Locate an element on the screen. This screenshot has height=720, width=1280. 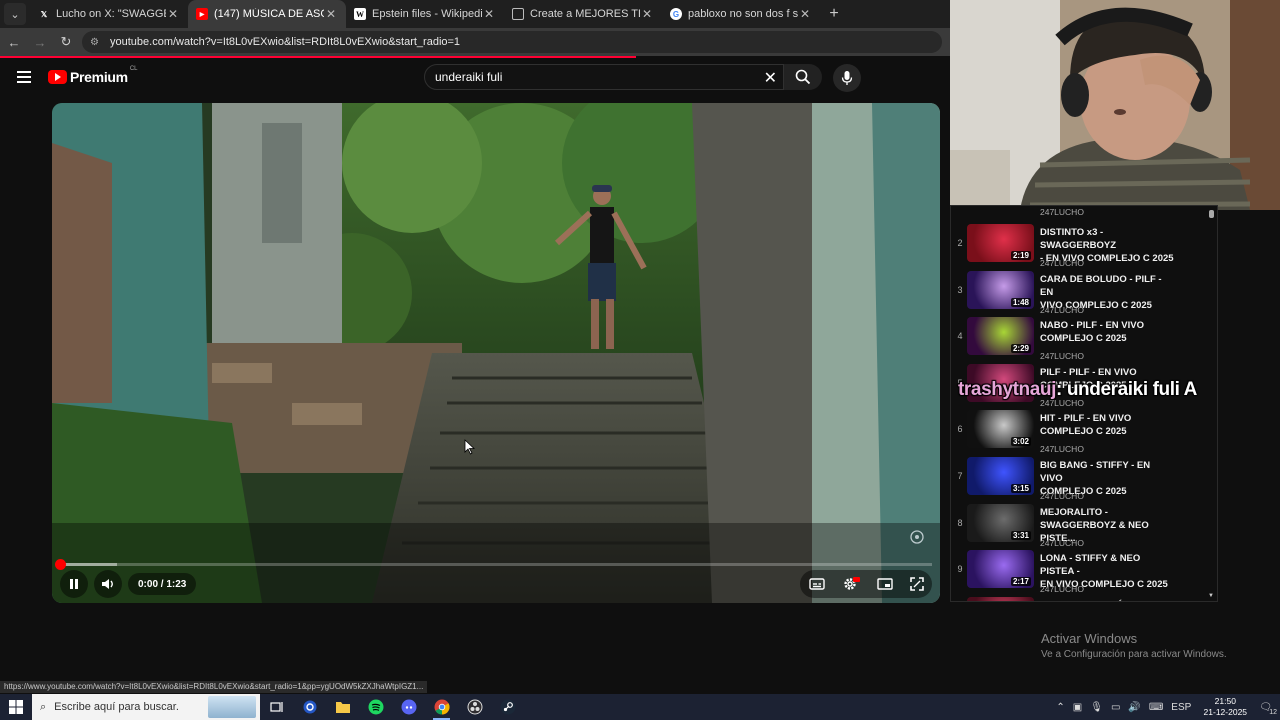
playlist-scrollbar is located at coordinates (1211, 214).